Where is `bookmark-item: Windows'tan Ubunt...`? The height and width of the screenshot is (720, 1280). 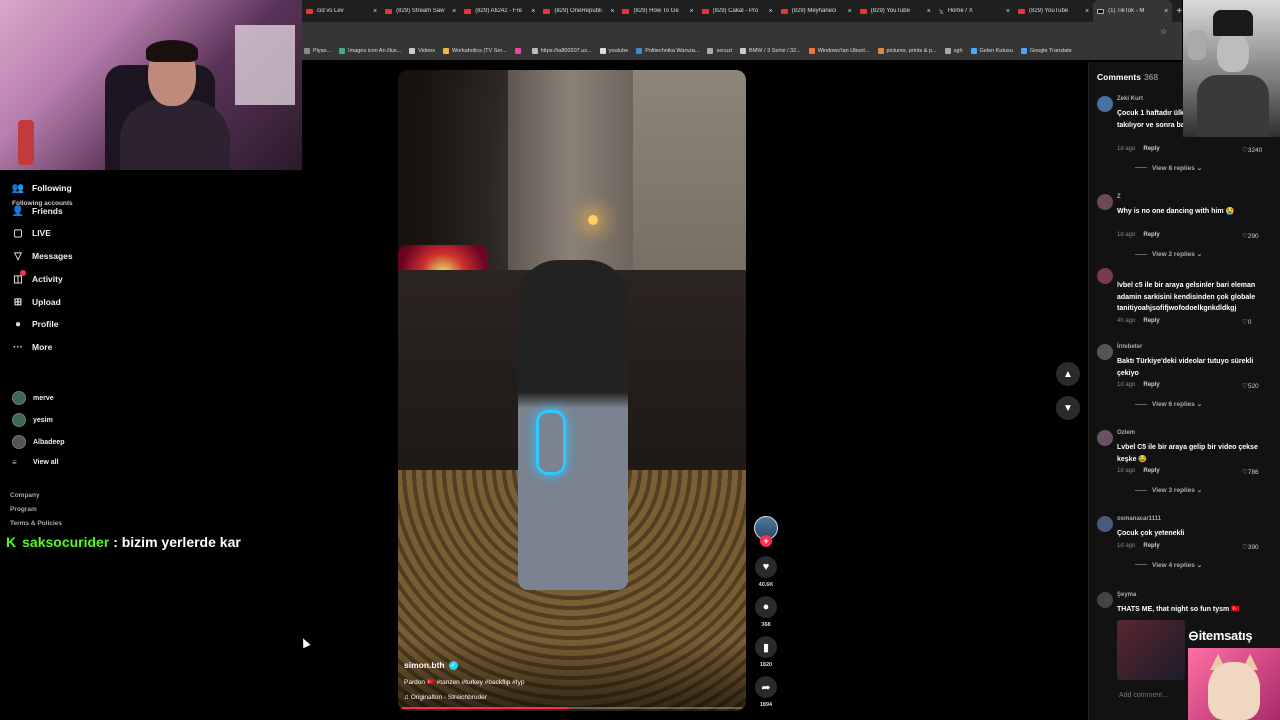
bookmark-item: Windows'tan Ubunt... is located at coordinates (839, 51).